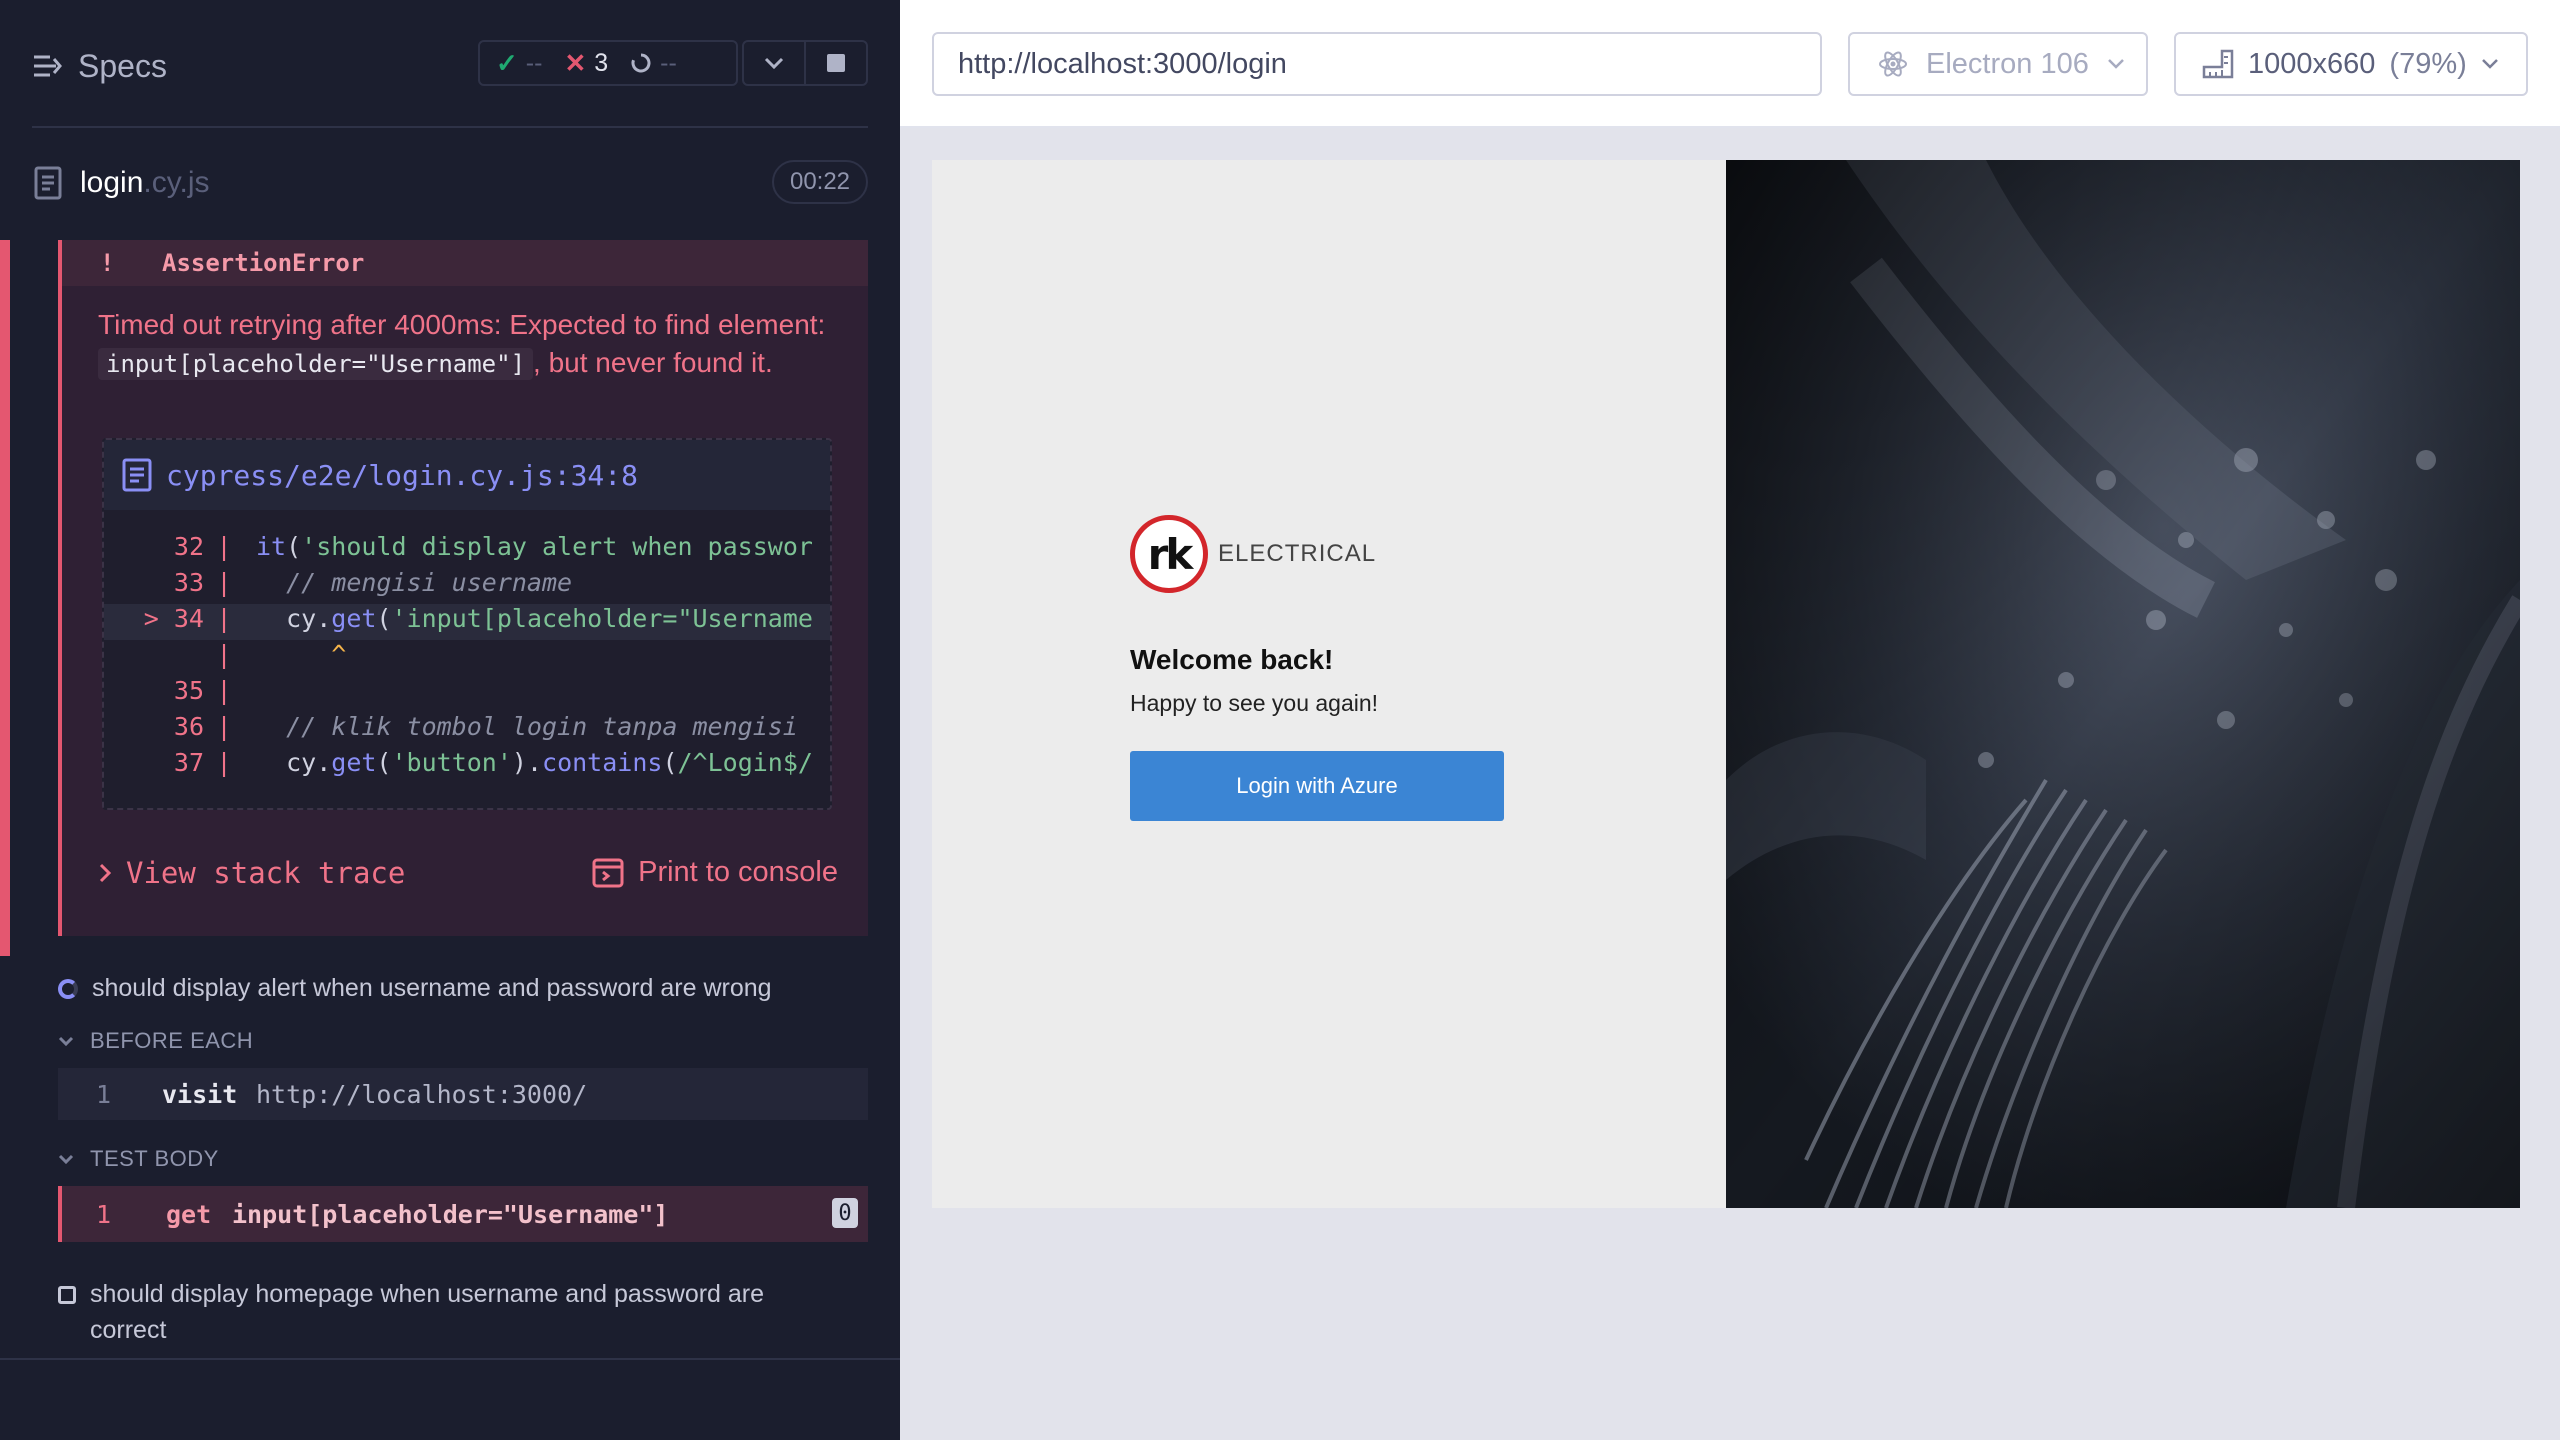 The height and width of the screenshot is (1440, 2560). Describe the element at coordinates (2007, 63) in the screenshot. I see `browser-label: Electron 106` at that location.